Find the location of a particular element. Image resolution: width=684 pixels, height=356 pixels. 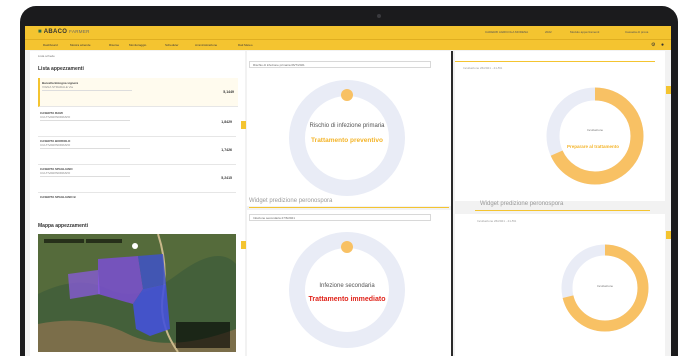

risk-label: Rischio di infezione primaria is located at coordinates (347, 126).